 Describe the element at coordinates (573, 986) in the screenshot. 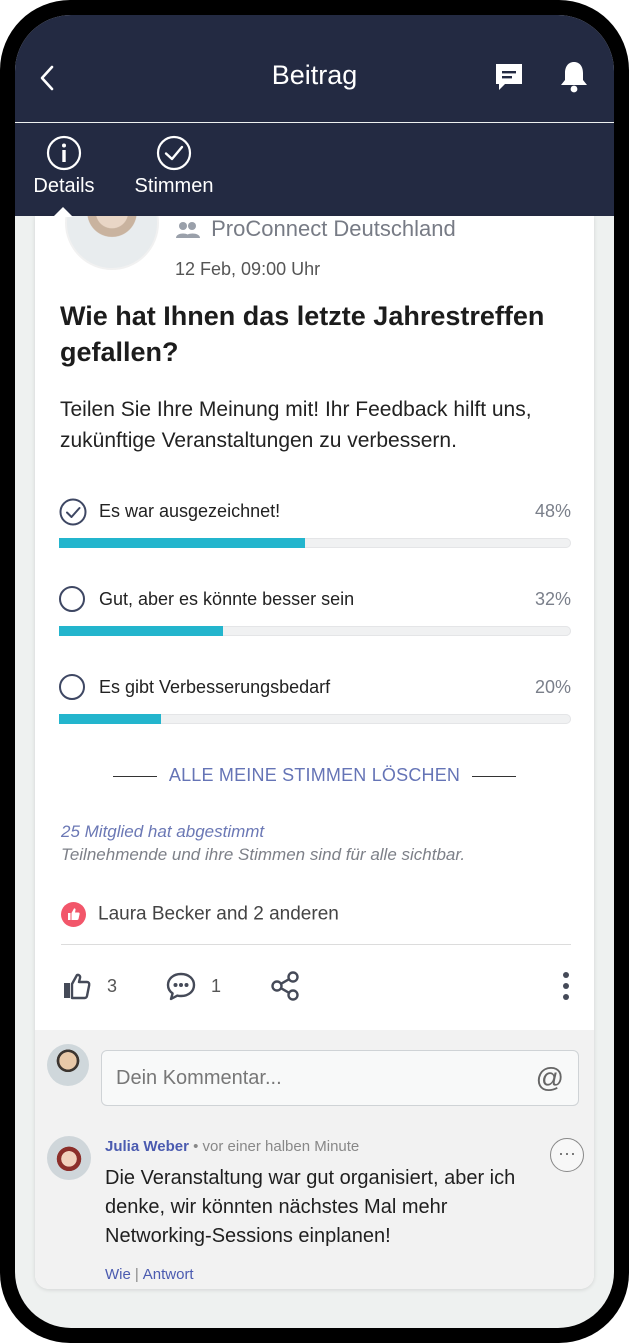

I see `more-options-button` at that location.